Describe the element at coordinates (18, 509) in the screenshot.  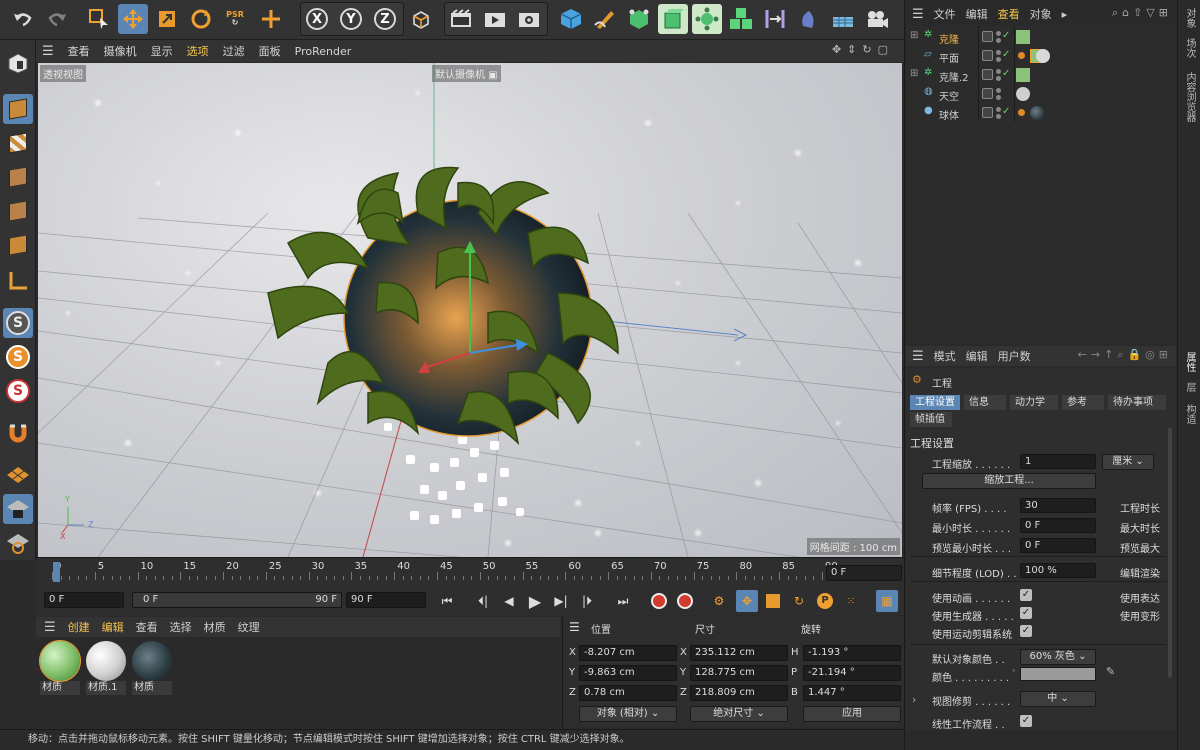
I see `locked-workplane-icon` at that location.